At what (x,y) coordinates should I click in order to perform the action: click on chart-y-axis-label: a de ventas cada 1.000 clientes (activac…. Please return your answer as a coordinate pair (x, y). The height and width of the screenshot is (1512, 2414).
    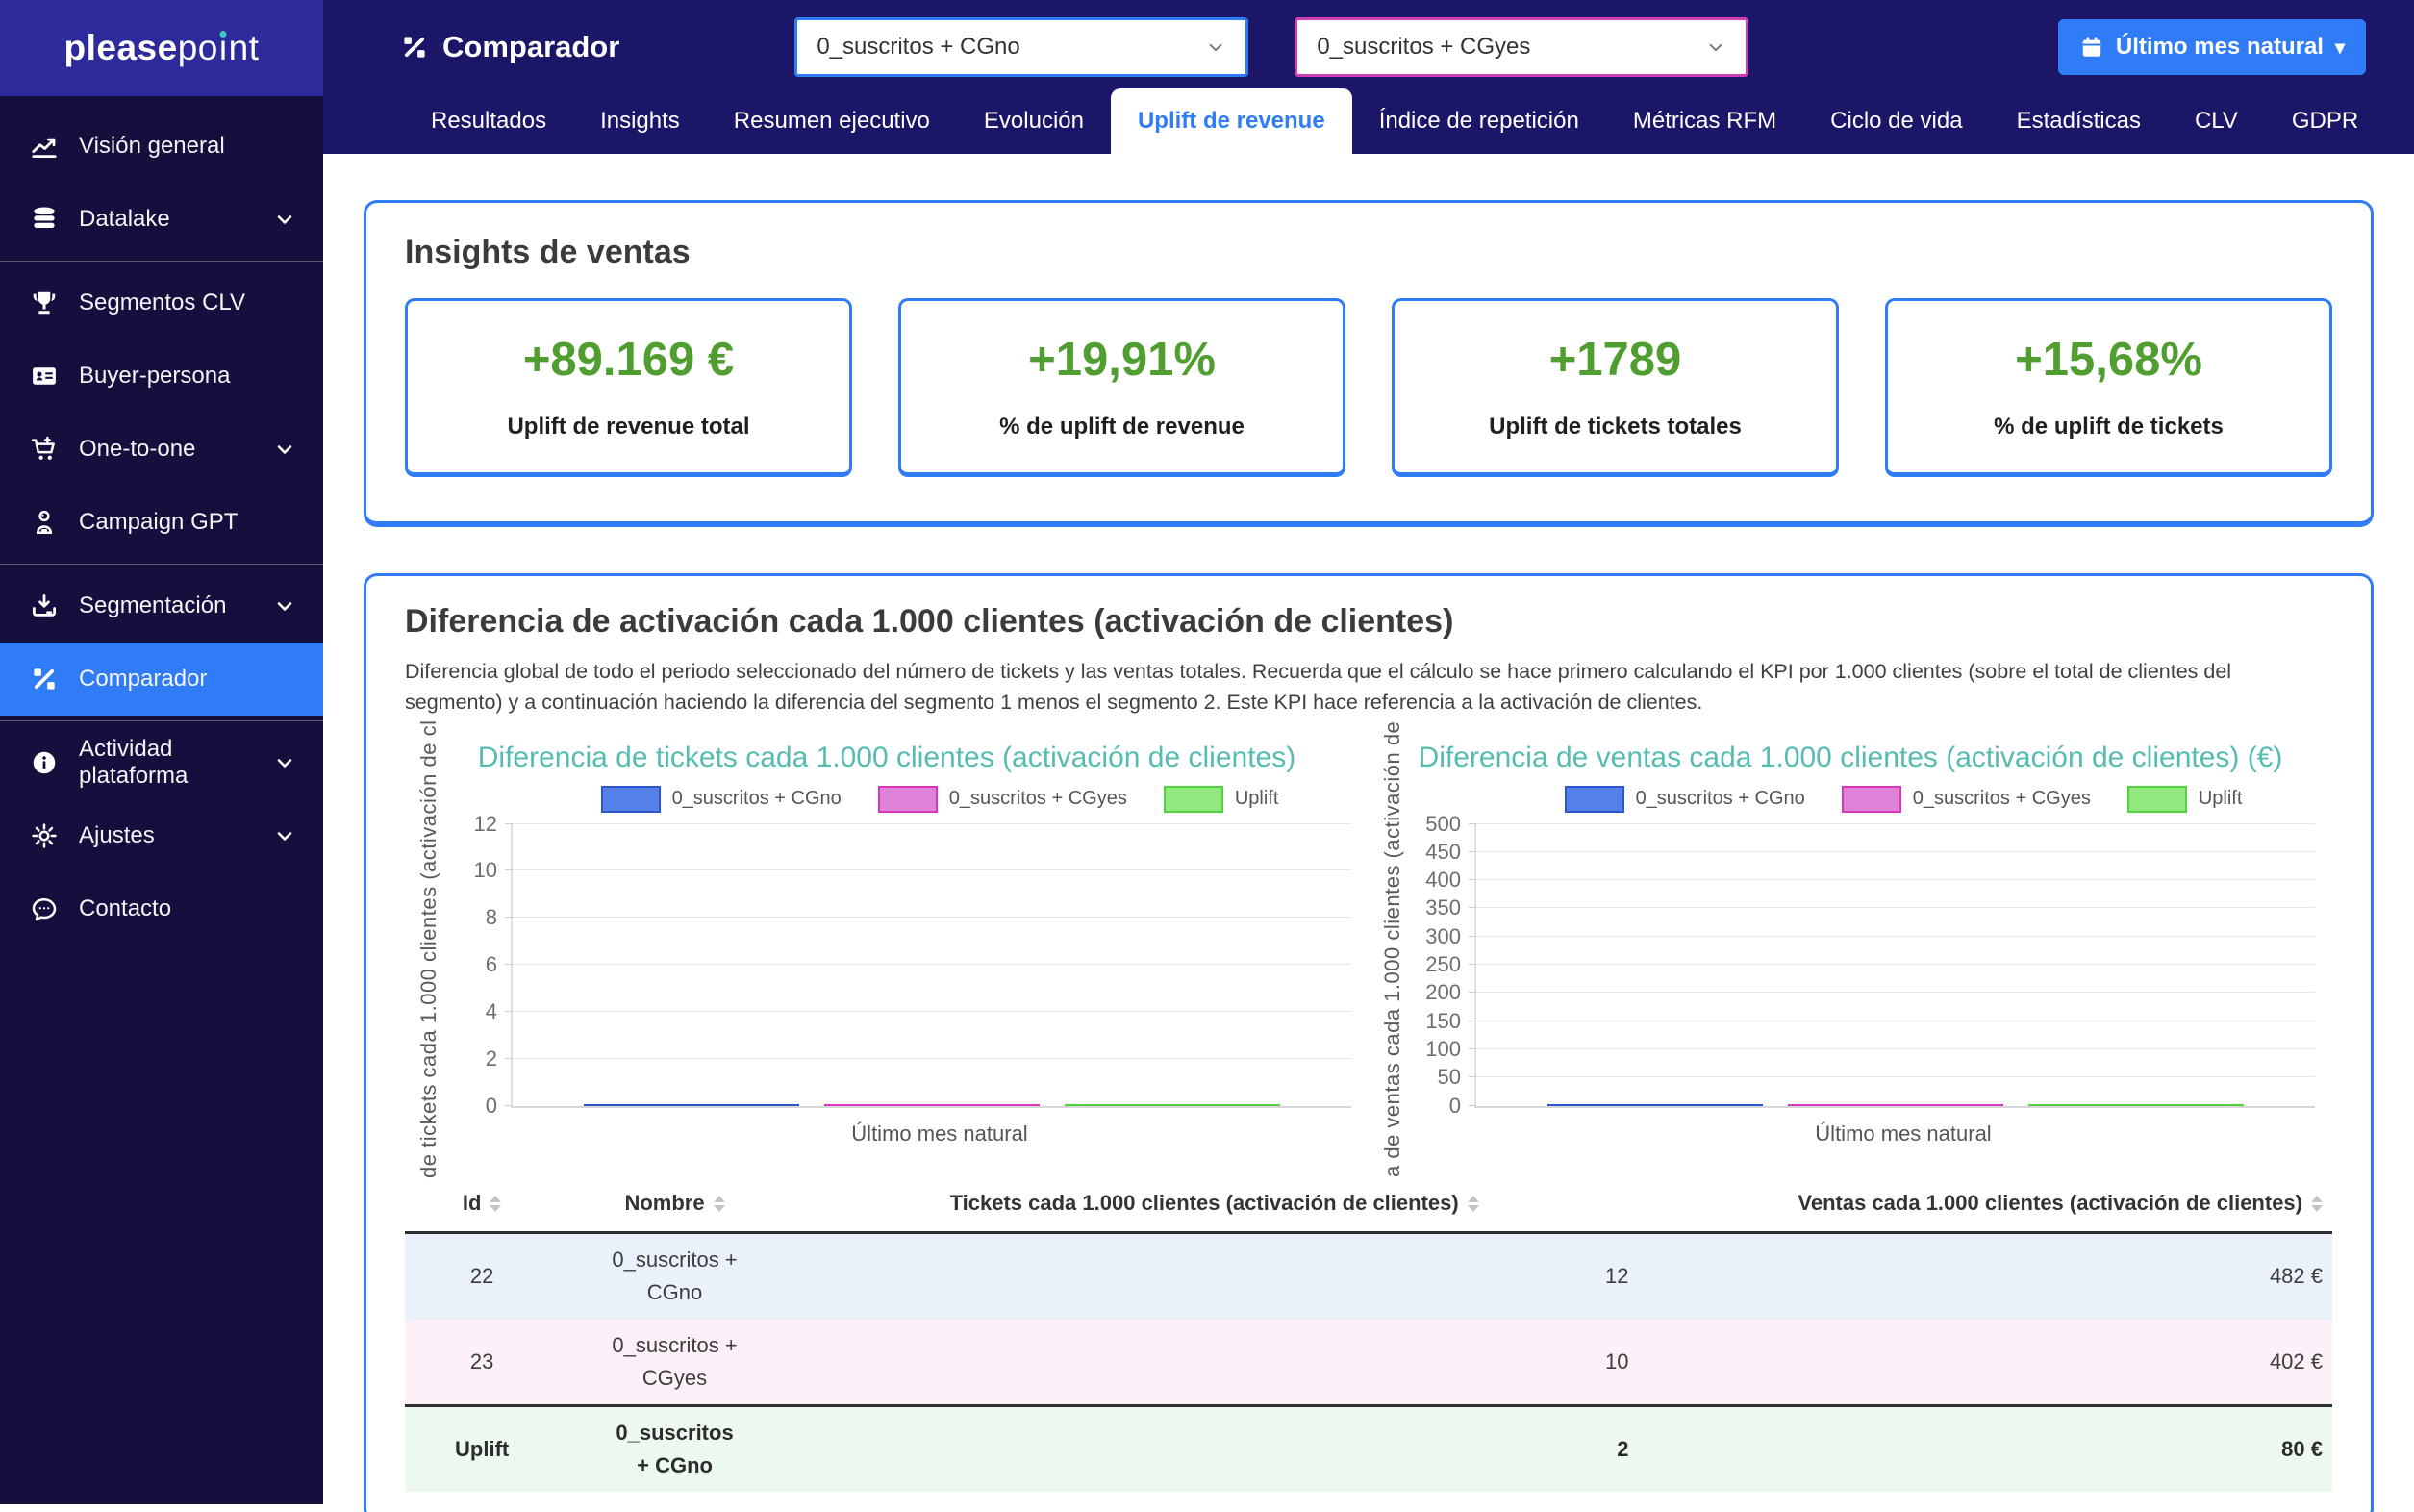
    Looking at the image, I should click on (1392, 948).